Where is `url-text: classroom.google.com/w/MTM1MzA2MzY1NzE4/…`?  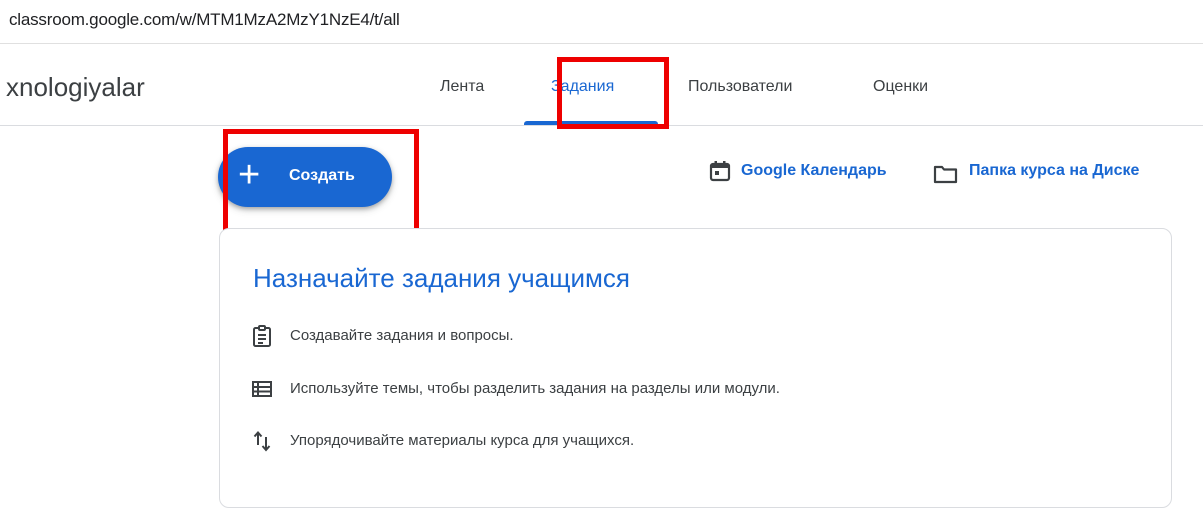 url-text: classroom.google.com/w/MTM1MzA2MzY1NzE4/… is located at coordinates (204, 20).